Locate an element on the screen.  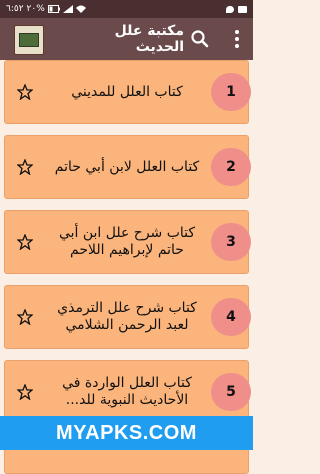
list-item: كتاب العلل للمديني 1 is located at coordinates (127, 92).